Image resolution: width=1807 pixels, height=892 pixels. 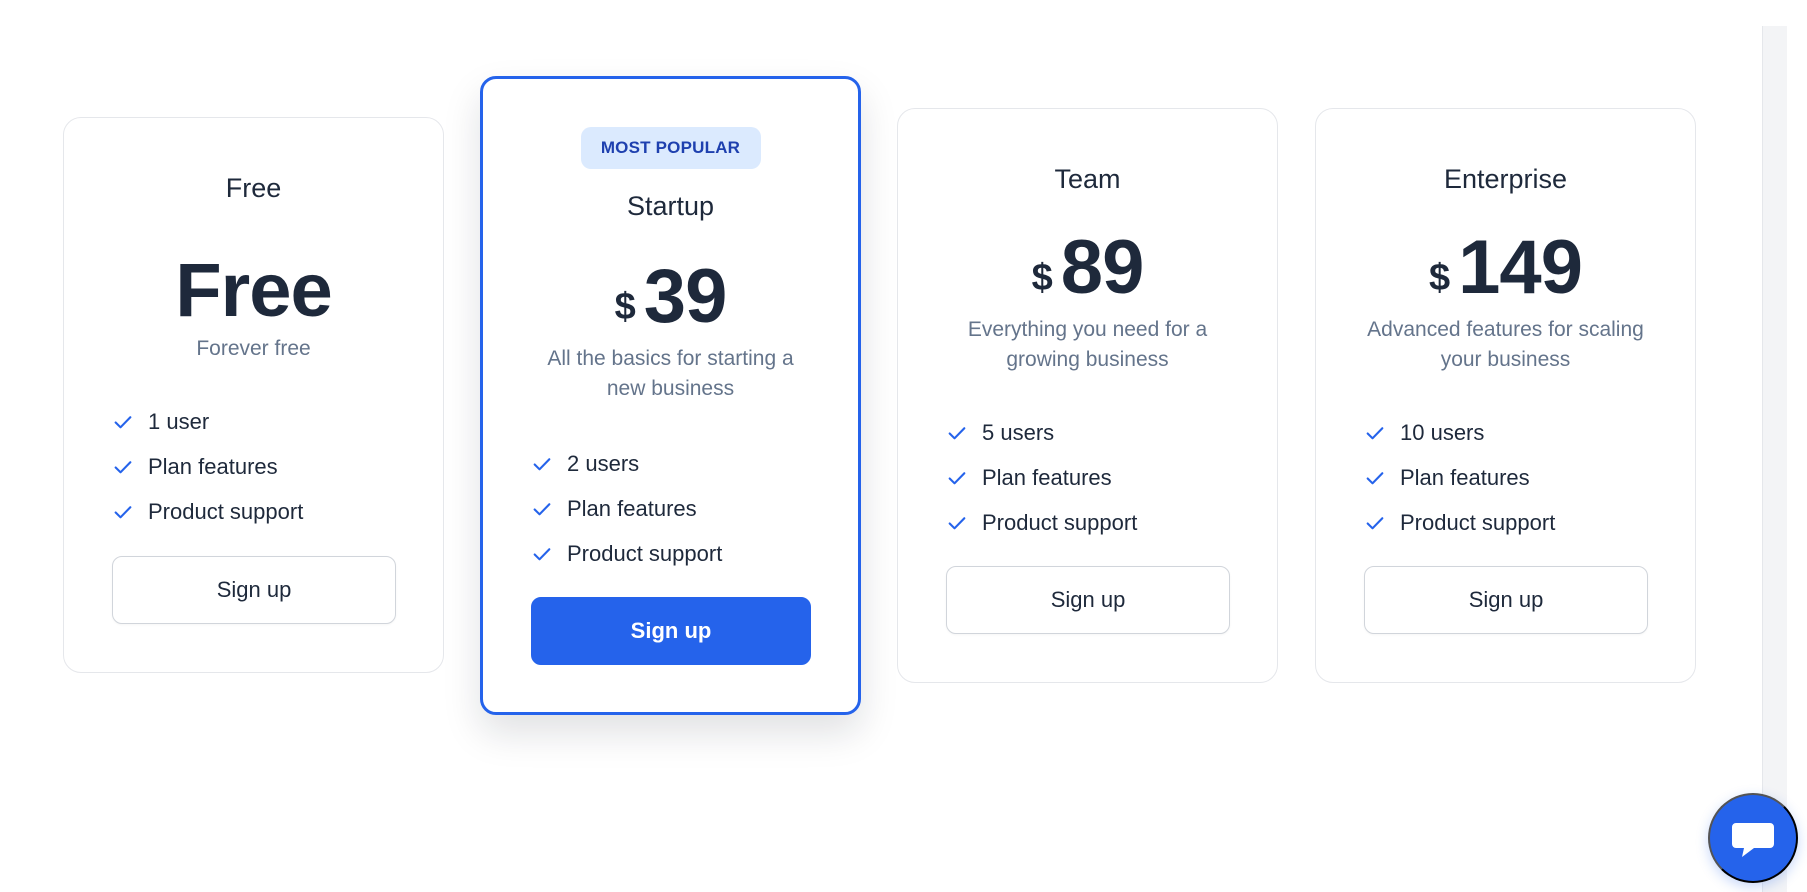 I want to click on plan-price: $ 89, so click(x=1087, y=268).